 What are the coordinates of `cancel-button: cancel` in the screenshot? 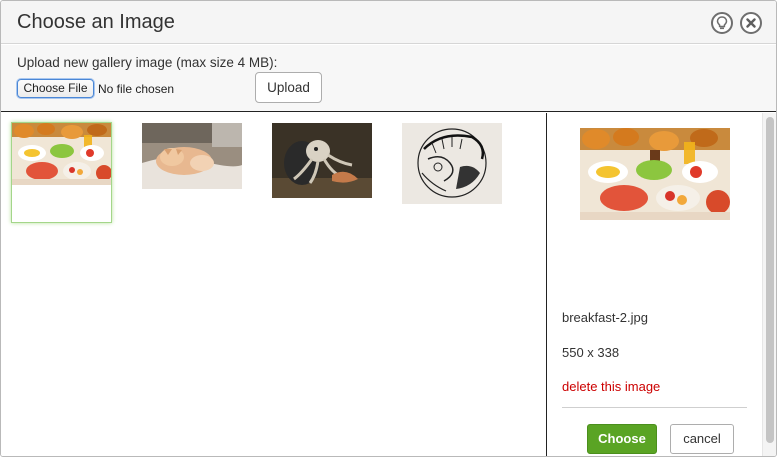 It's located at (702, 439).